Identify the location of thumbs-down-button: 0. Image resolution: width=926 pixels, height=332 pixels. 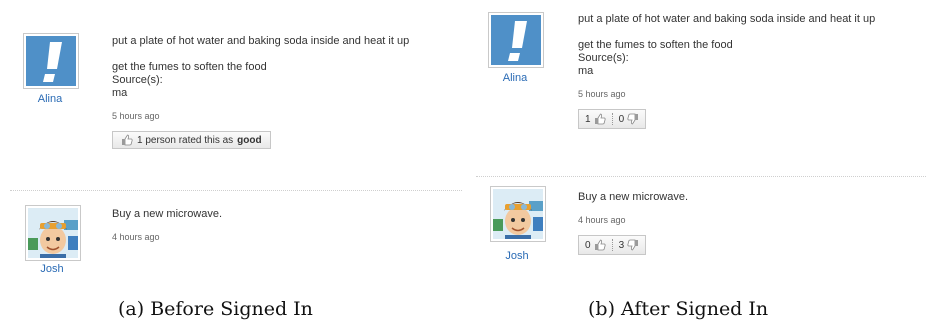
(629, 119).